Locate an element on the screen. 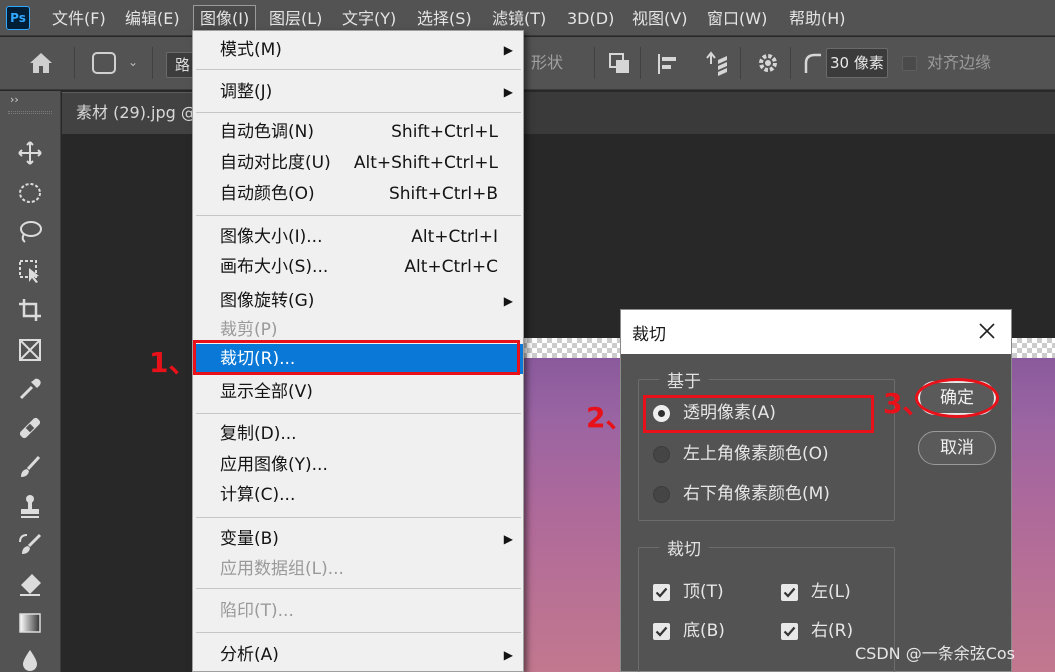  menu-file: 文件(F) is located at coordinates (79, 18).